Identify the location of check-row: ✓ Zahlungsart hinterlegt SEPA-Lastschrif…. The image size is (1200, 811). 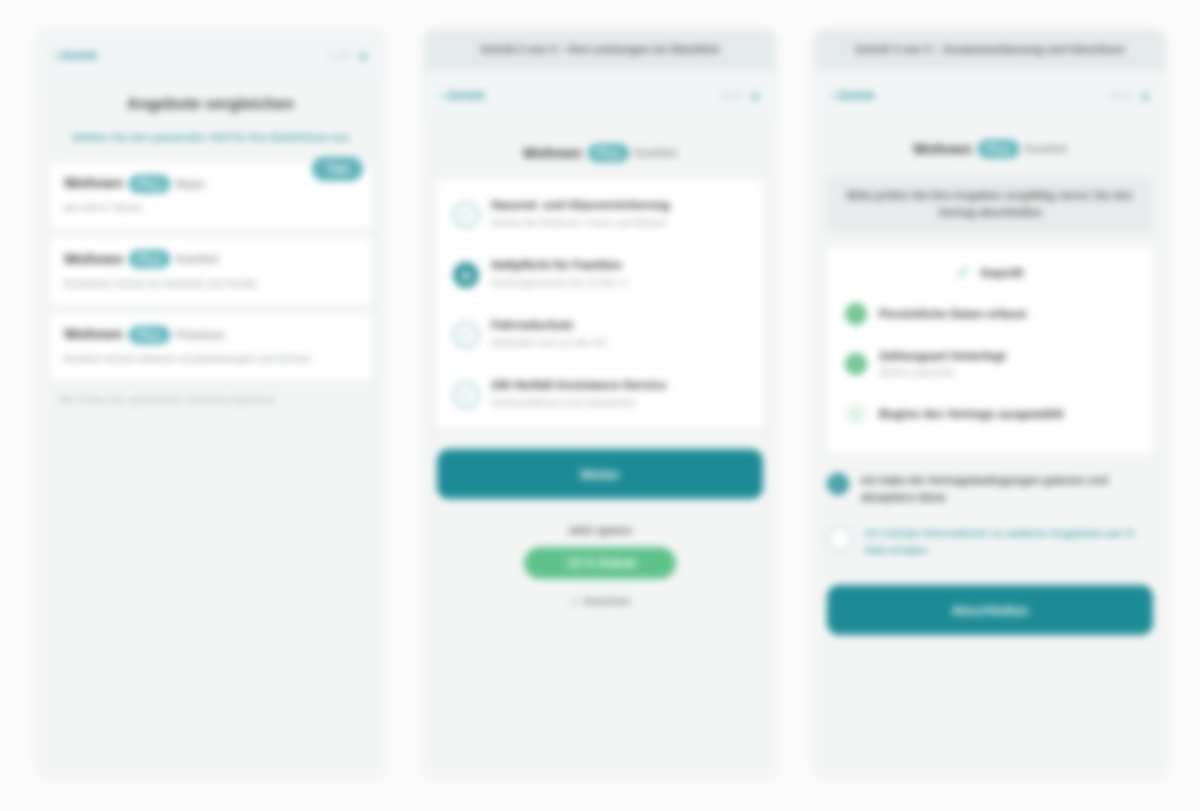
(990, 364).